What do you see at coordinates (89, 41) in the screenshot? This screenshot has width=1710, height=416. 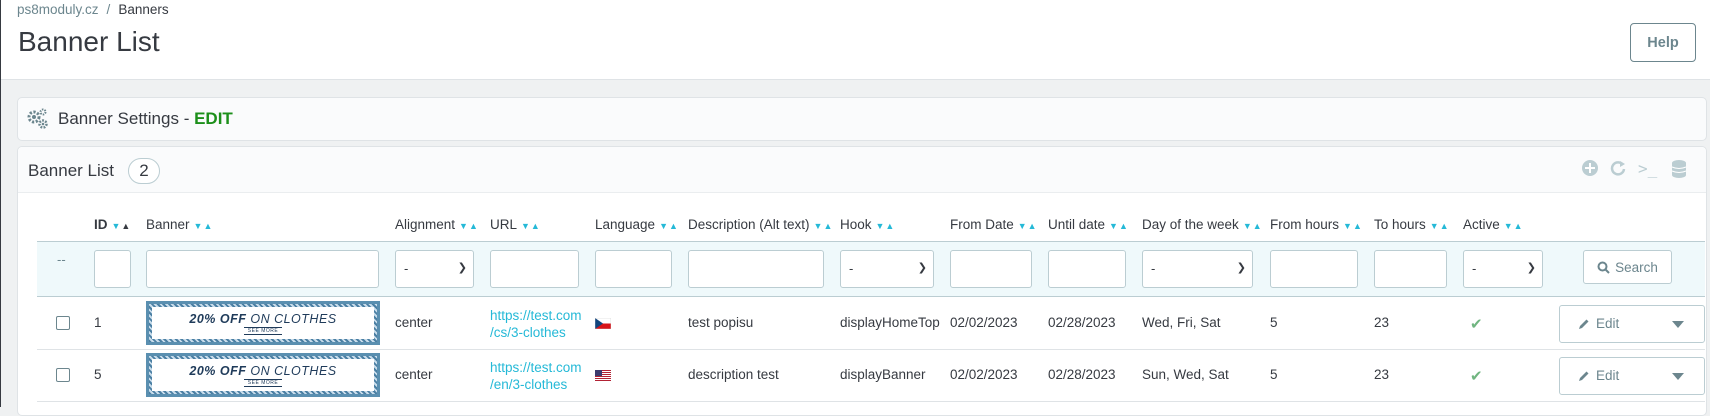 I see `page-title: Banner List` at bounding box center [89, 41].